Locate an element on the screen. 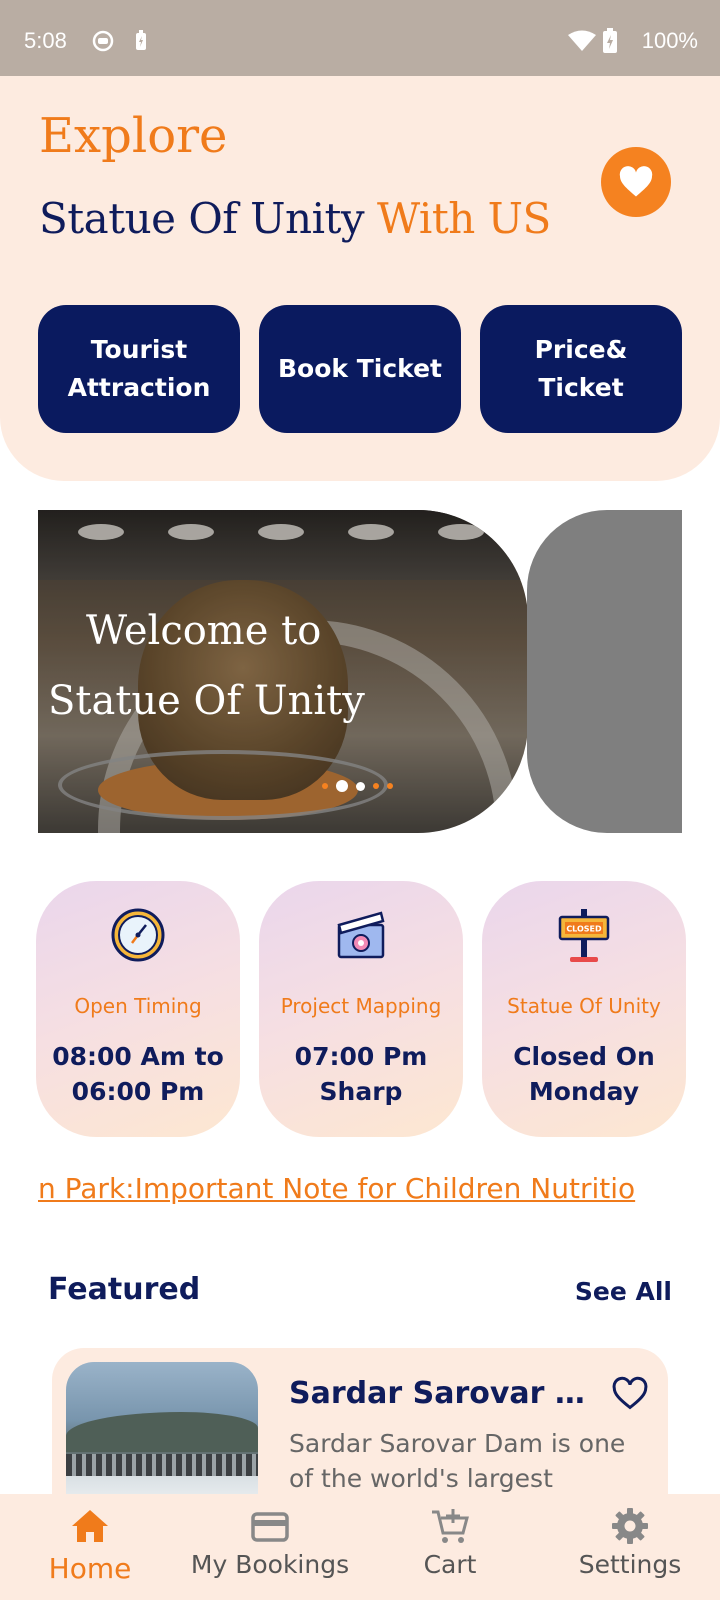 Image resolution: width=720 pixels, height=1600 pixels. carousel-title-line2: Statue Of Unity is located at coordinates (206, 701).